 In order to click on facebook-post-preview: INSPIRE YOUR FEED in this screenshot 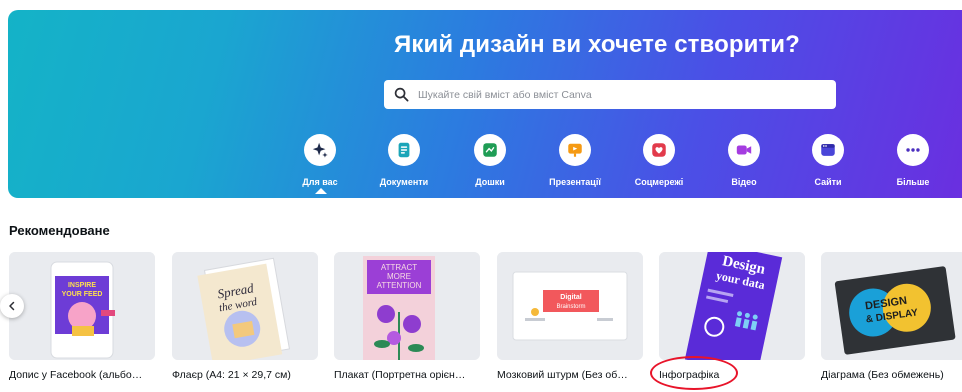, I will do `click(82, 306)`.